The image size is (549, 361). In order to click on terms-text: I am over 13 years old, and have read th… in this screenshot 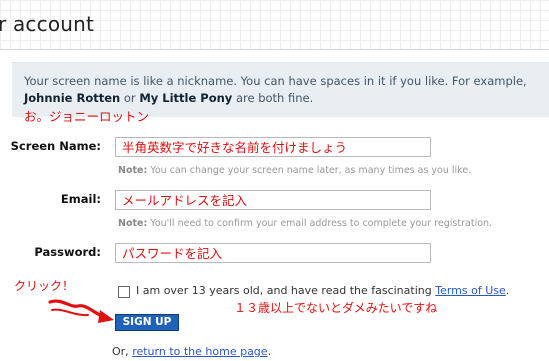, I will do `click(322, 290)`.